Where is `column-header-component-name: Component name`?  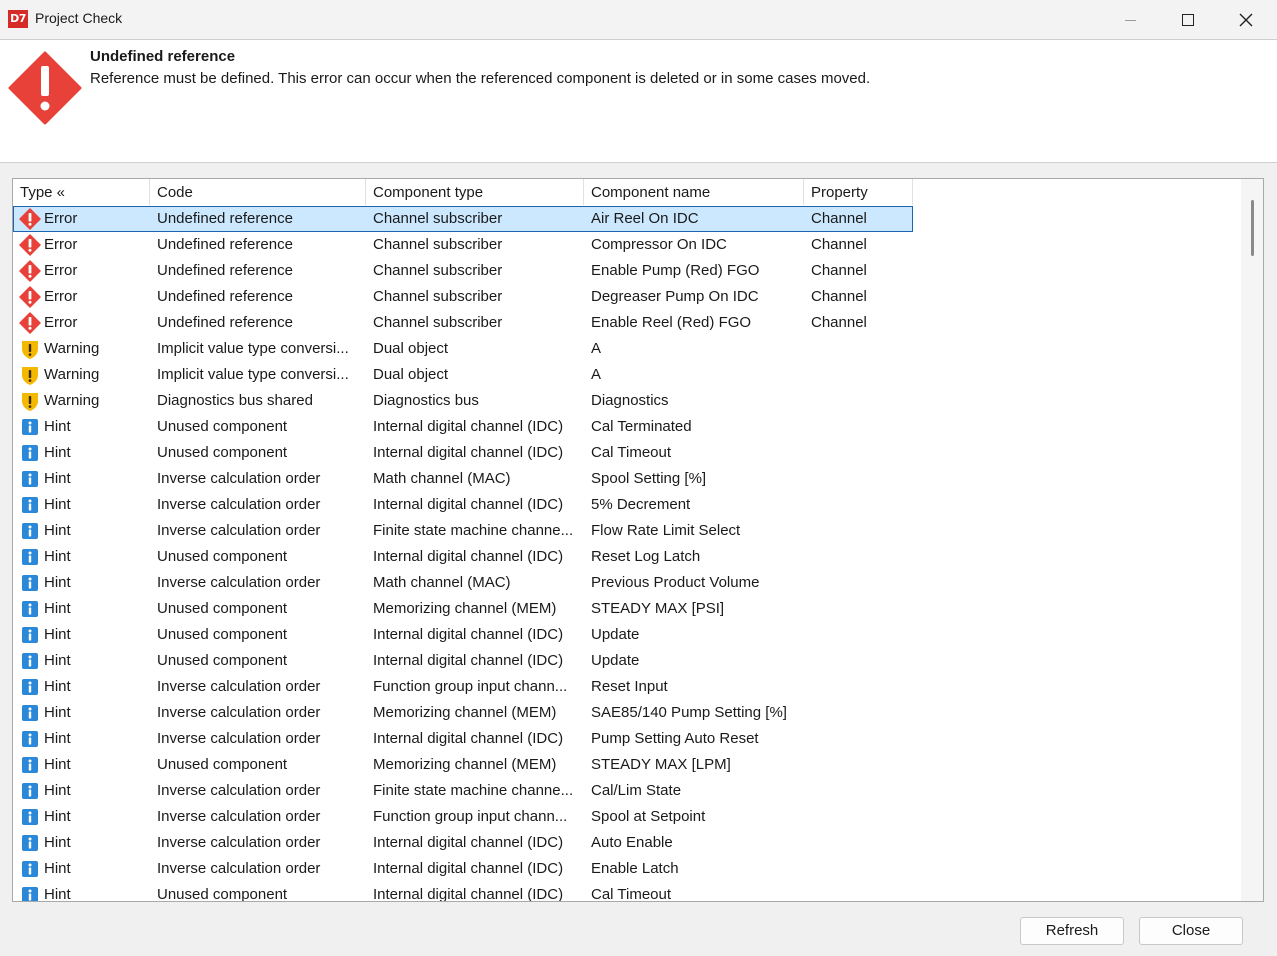
column-header-component-name: Component name is located at coordinates (694, 192).